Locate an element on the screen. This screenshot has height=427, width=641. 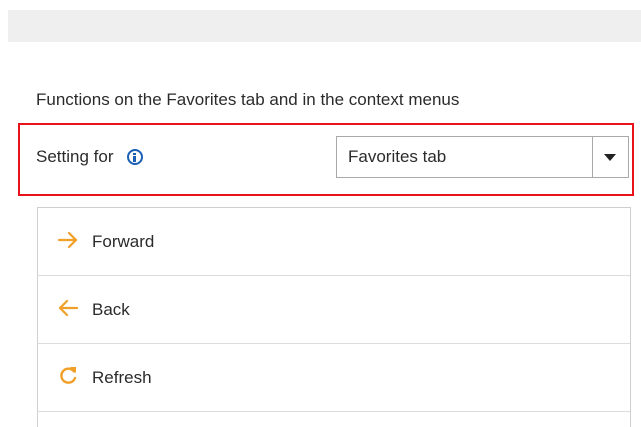
chevron-down-icon is located at coordinates (610, 157).